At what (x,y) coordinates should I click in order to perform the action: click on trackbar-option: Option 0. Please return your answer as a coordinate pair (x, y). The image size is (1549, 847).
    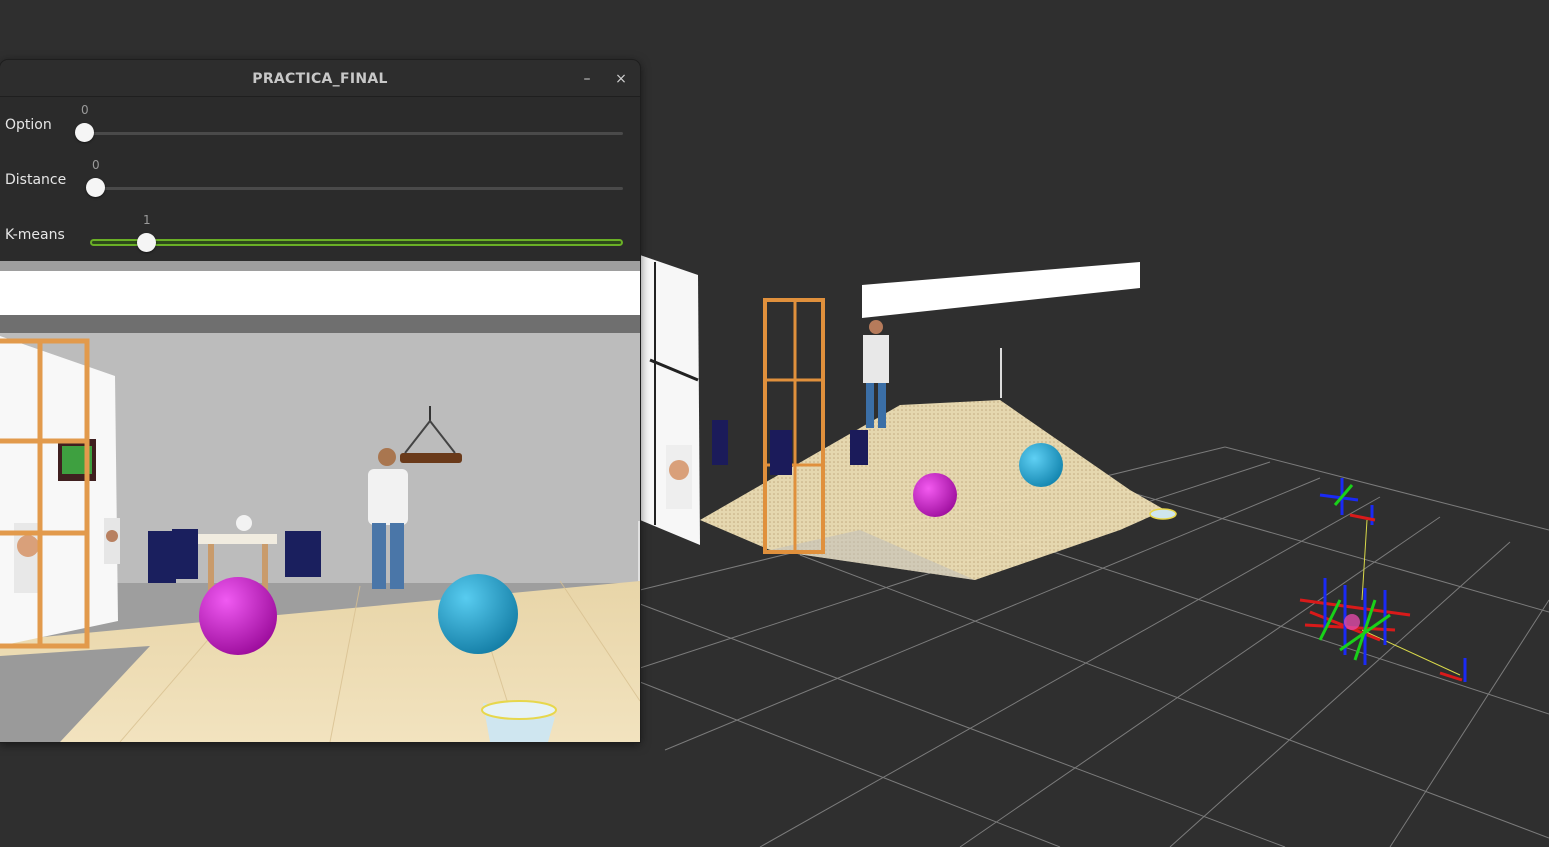
    Looking at the image, I should click on (320, 124).